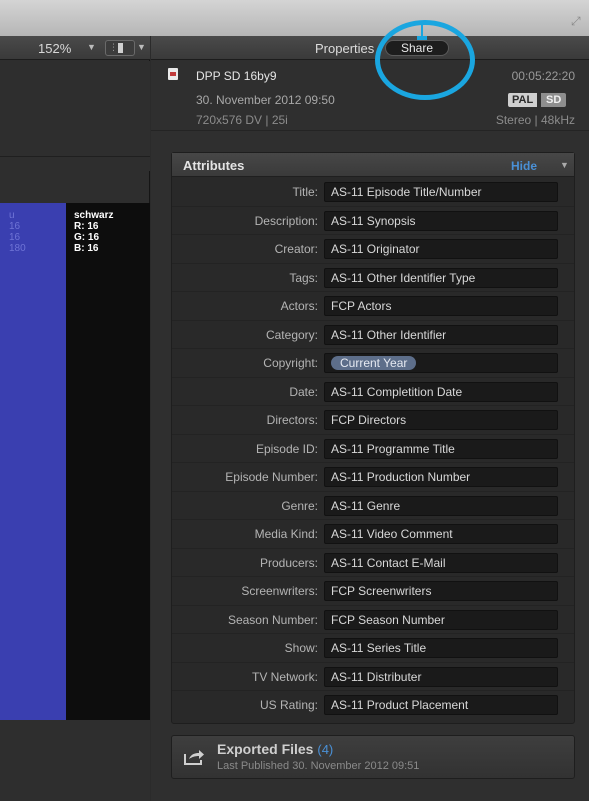 This screenshot has width=589, height=801. I want to click on readout-line: 180, so click(17, 248).